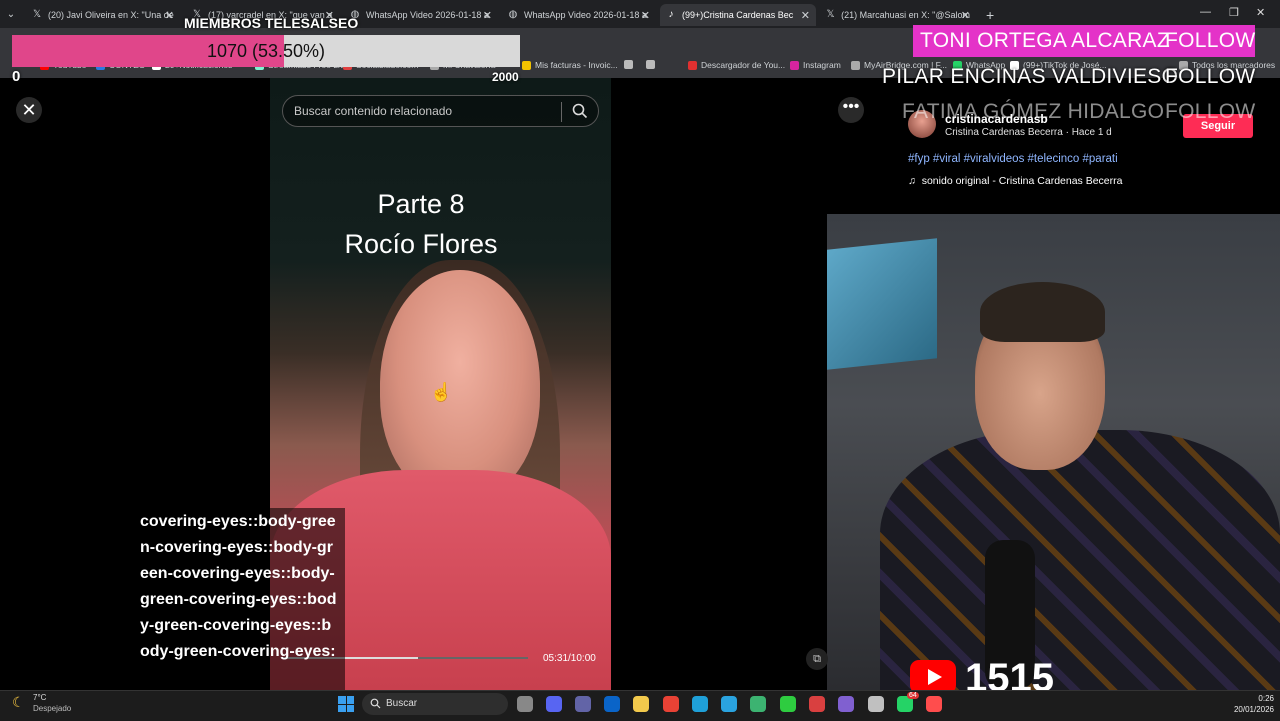 The width and height of the screenshot is (1280, 721). What do you see at coordinates (641, 704) in the screenshot?
I see `file-explorer-icon` at bounding box center [641, 704].